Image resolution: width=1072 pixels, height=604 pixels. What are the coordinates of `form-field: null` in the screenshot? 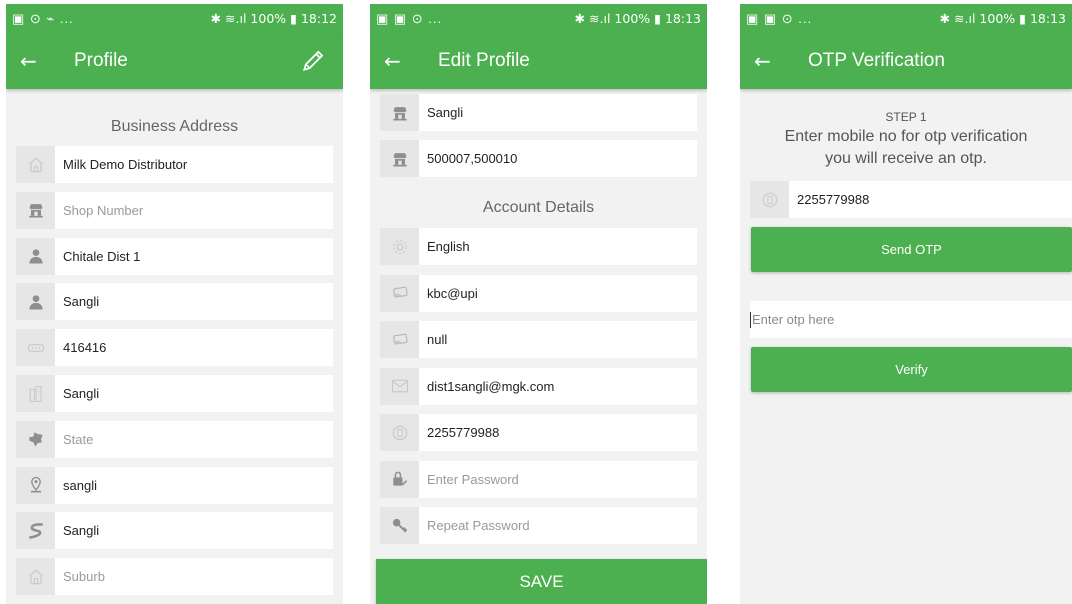 It's located at (538, 339).